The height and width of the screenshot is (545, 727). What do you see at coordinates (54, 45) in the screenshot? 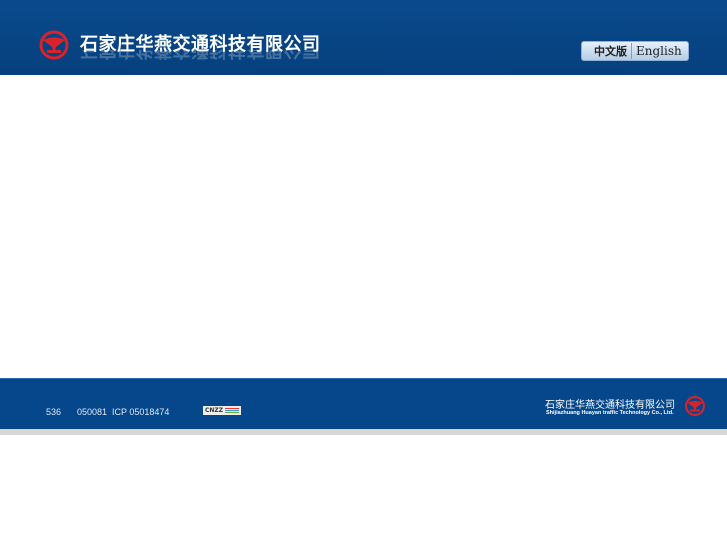
I see `company-logo-icon` at bounding box center [54, 45].